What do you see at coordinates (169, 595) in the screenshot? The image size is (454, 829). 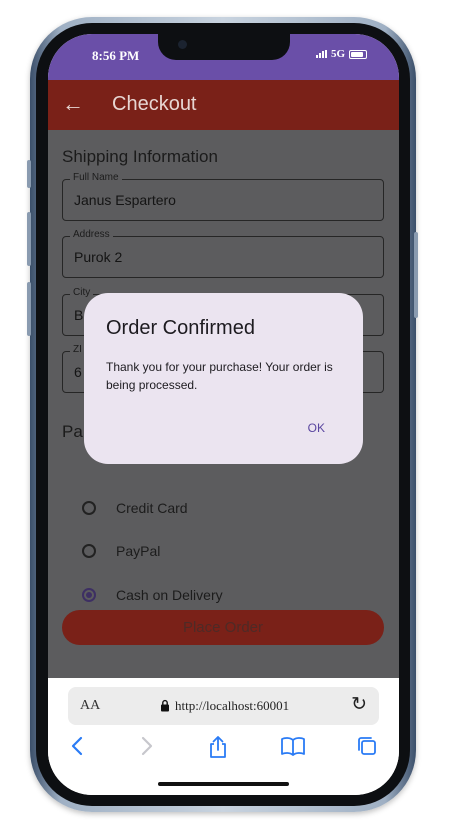 I see `payment-option-label: Cash on Delivery` at bounding box center [169, 595].